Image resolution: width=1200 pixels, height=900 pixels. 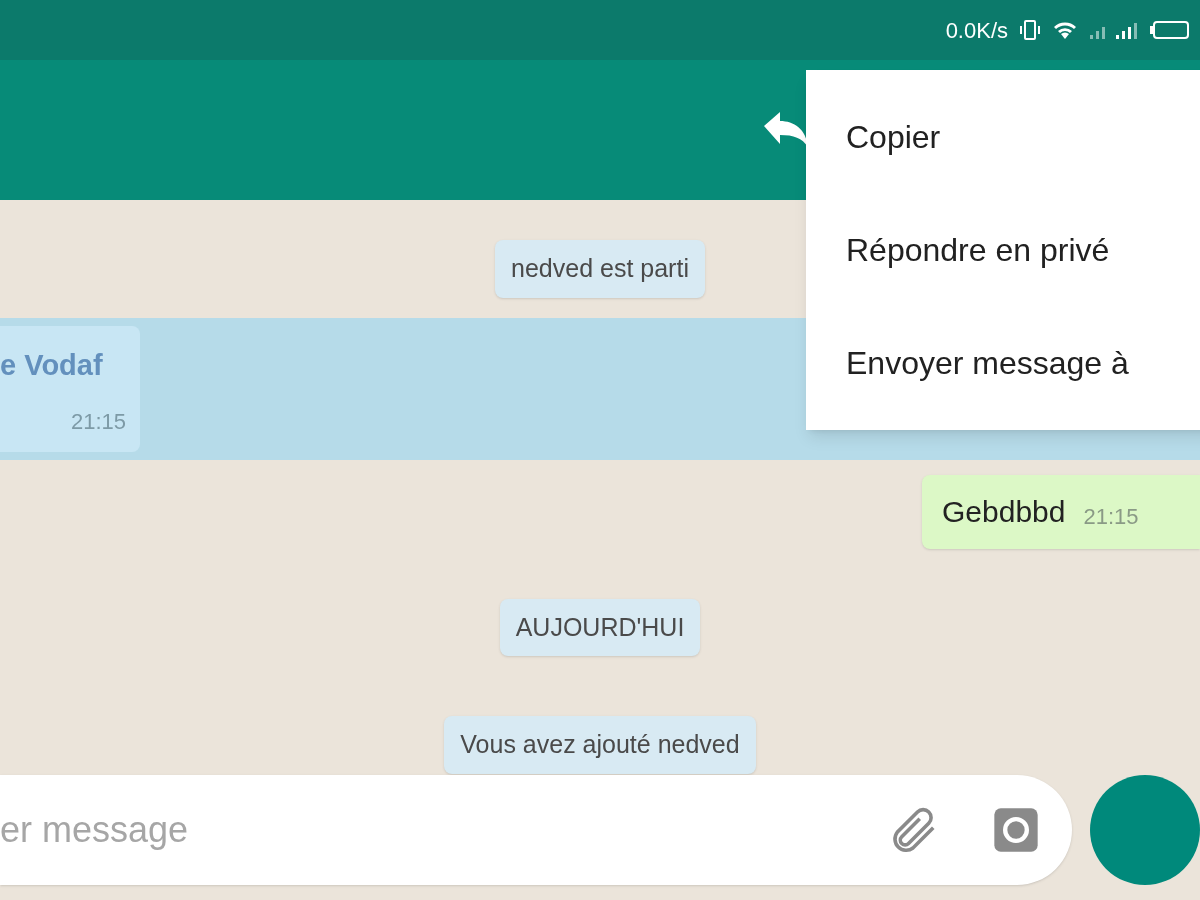 I want to click on message-text: Gebdbbd, so click(x=1004, y=512).